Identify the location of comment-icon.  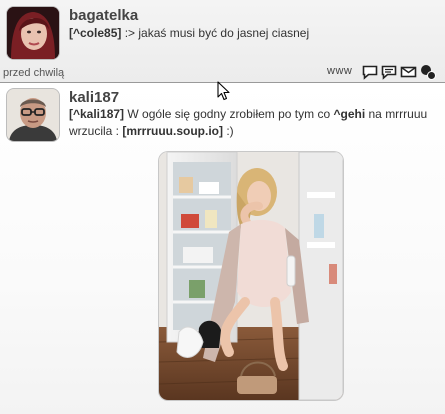
(370, 74).